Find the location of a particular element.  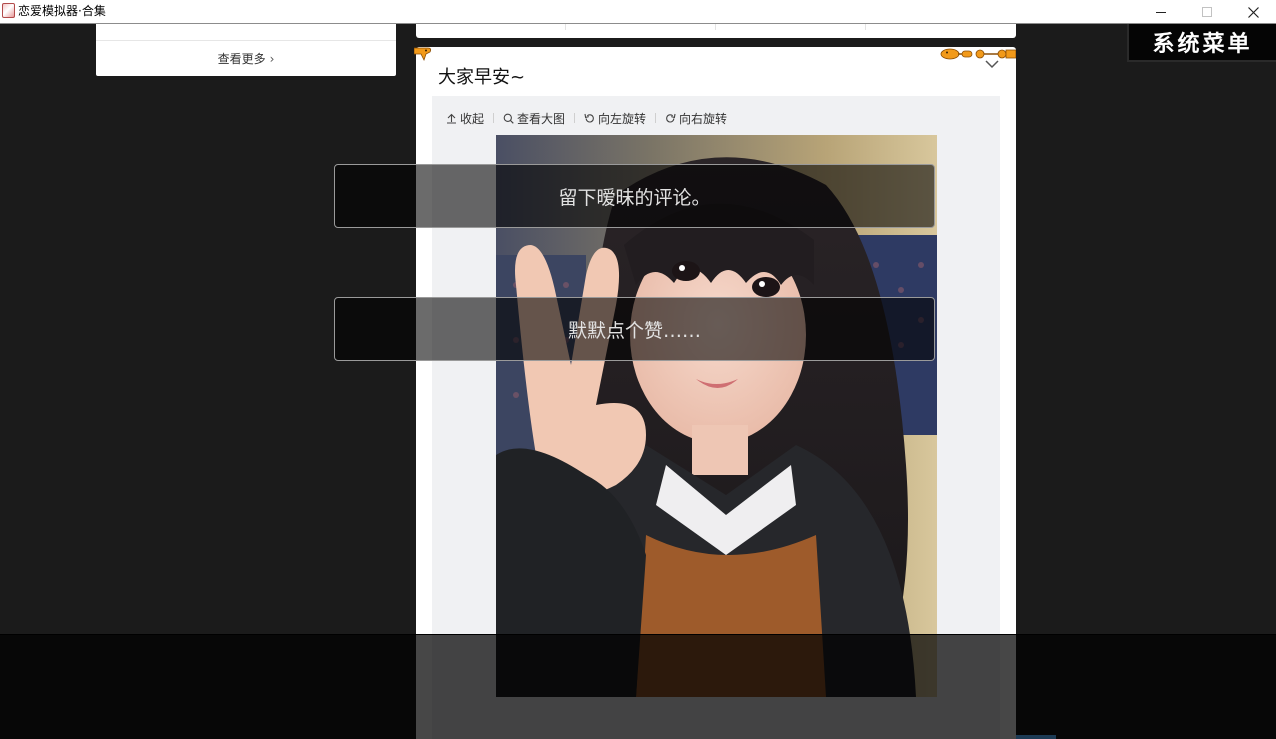

rotate-left-button: 向左旋转 is located at coordinates (615, 118).